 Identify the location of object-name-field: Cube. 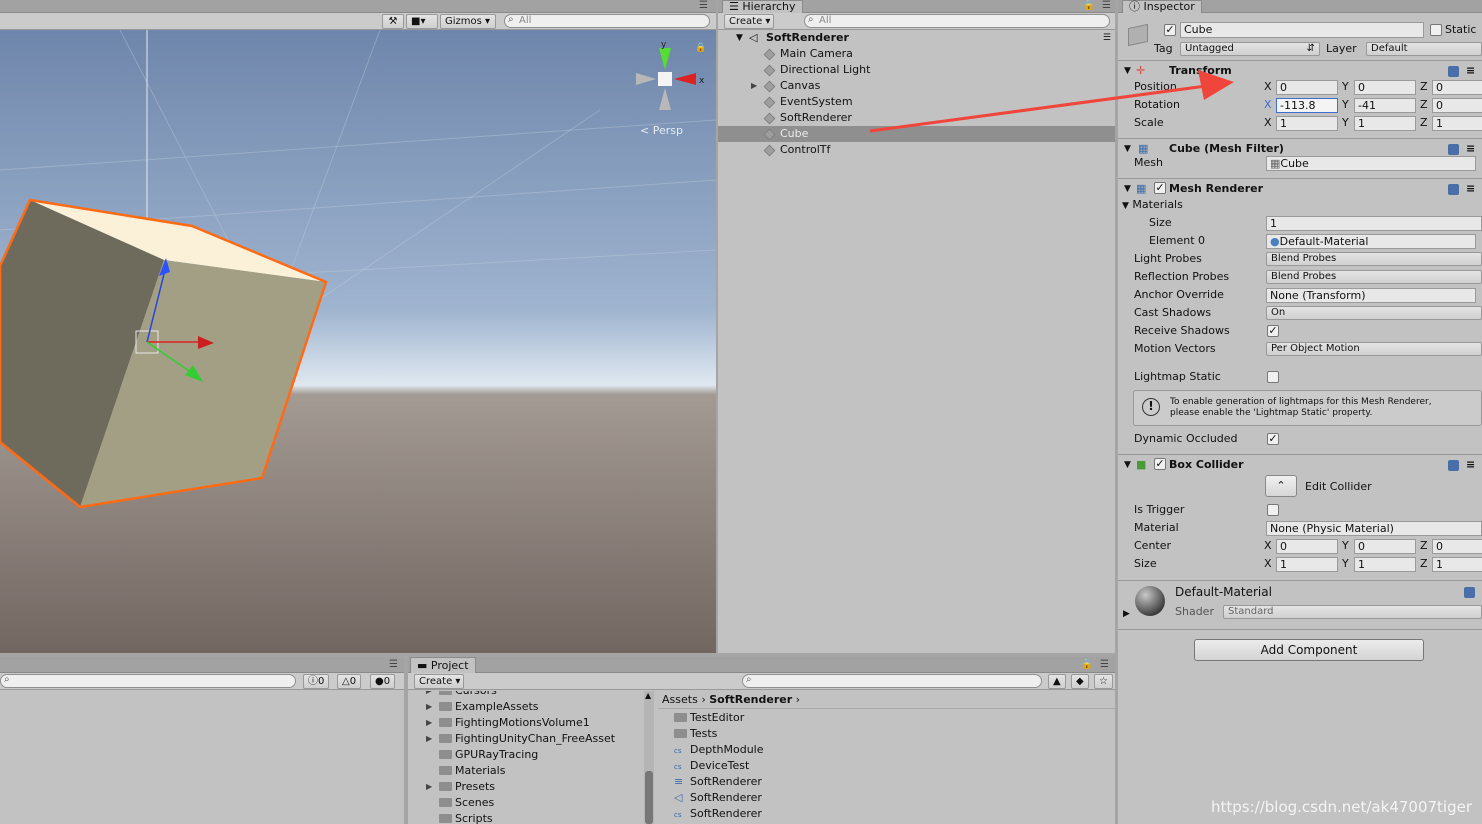
(1302, 30).